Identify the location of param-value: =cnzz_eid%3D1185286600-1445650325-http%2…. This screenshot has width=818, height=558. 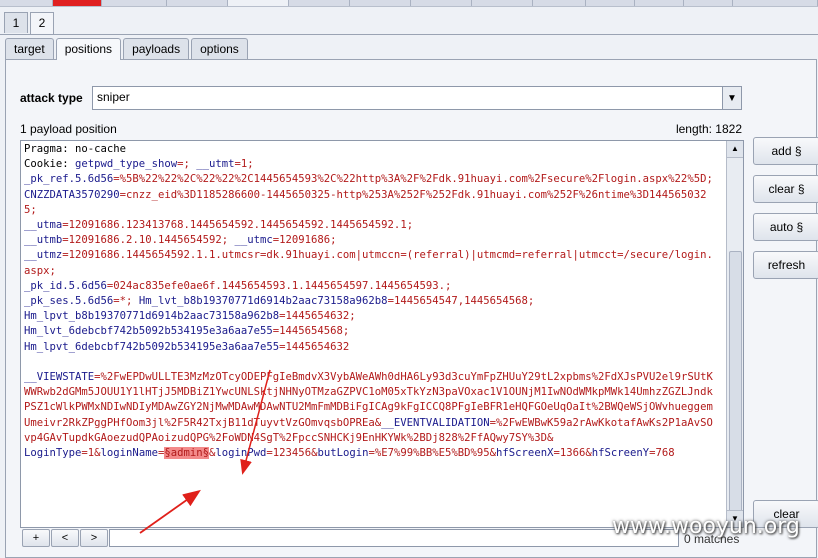
(365, 202).